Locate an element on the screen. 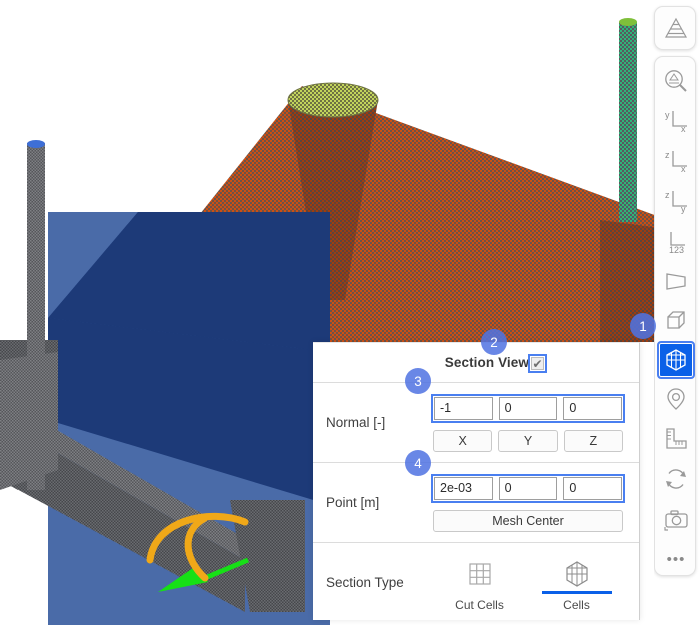 The height and width of the screenshot is (625, 700). section-type-cut-cells-option: Cut Cells is located at coordinates (480, 582).